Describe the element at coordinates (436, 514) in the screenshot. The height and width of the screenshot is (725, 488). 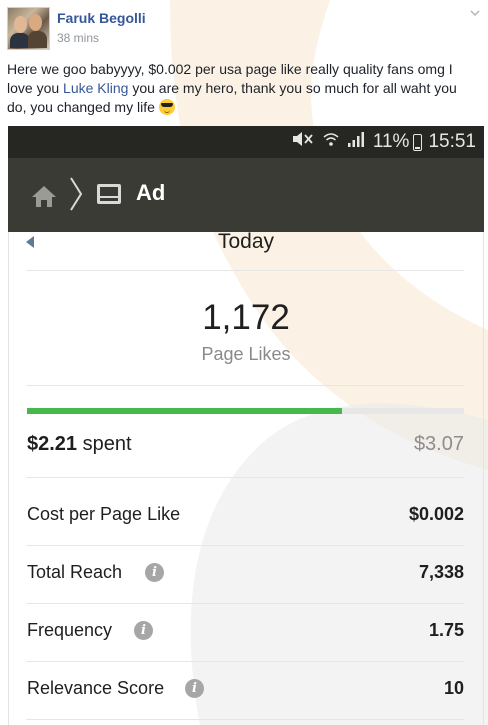
I see `metric-value: $0.002` at that location.